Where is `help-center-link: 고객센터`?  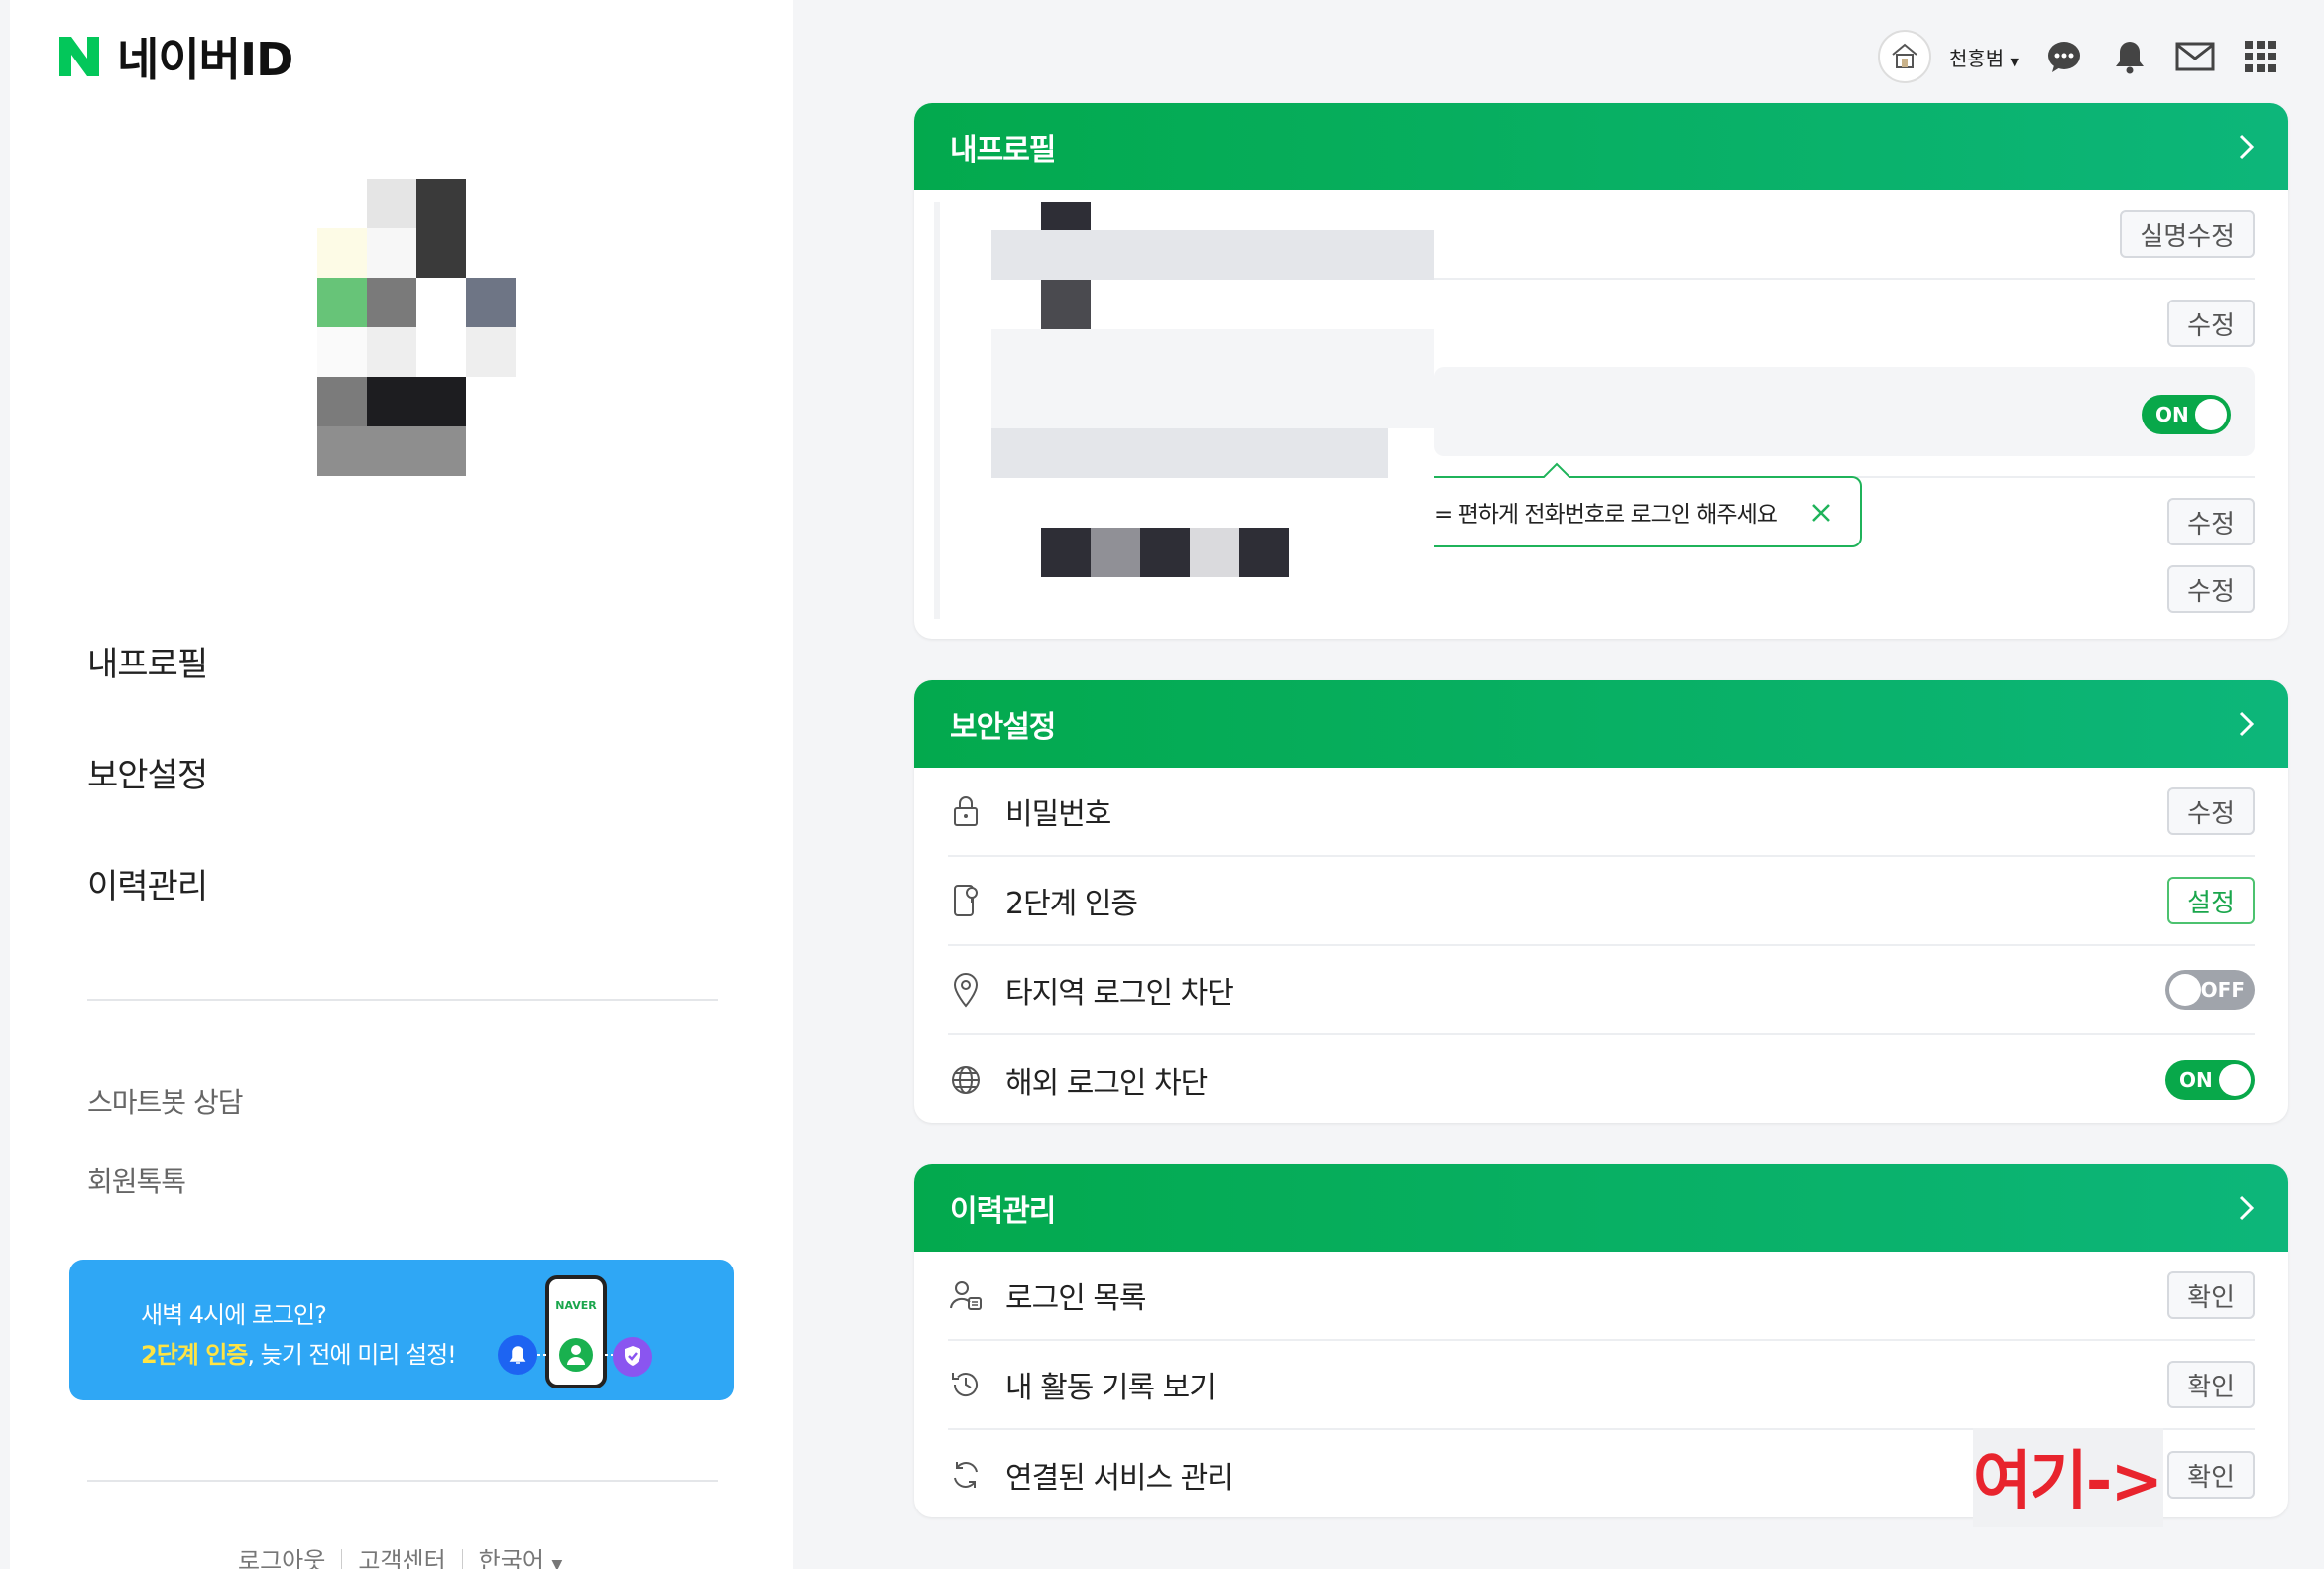
help-center-link: 고객센터 is located at coordinates (401, 1555).